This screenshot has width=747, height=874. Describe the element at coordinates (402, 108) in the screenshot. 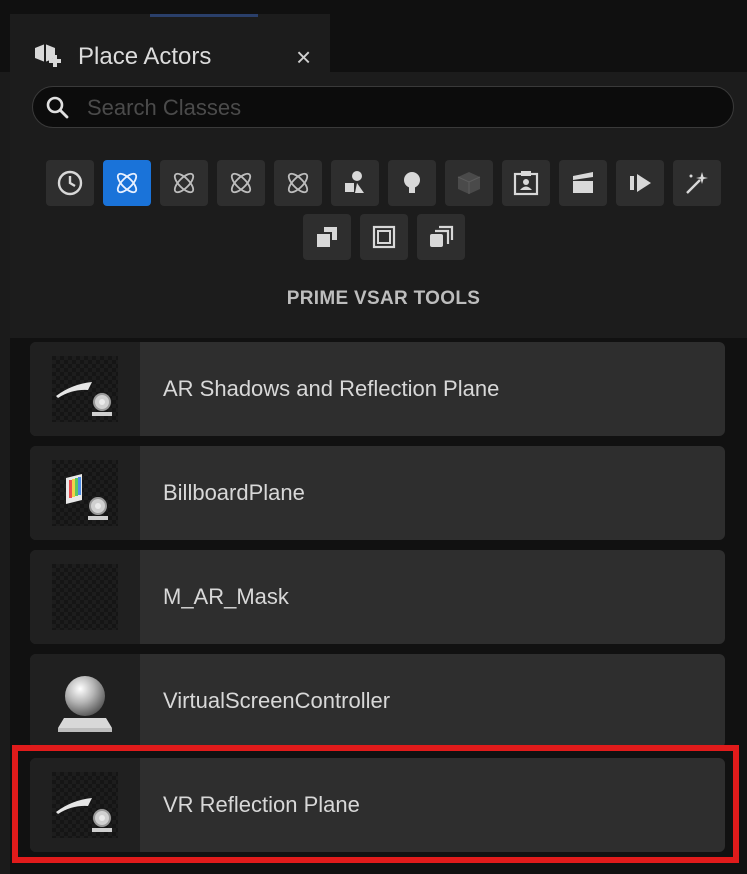

I see `search-input` at that location.